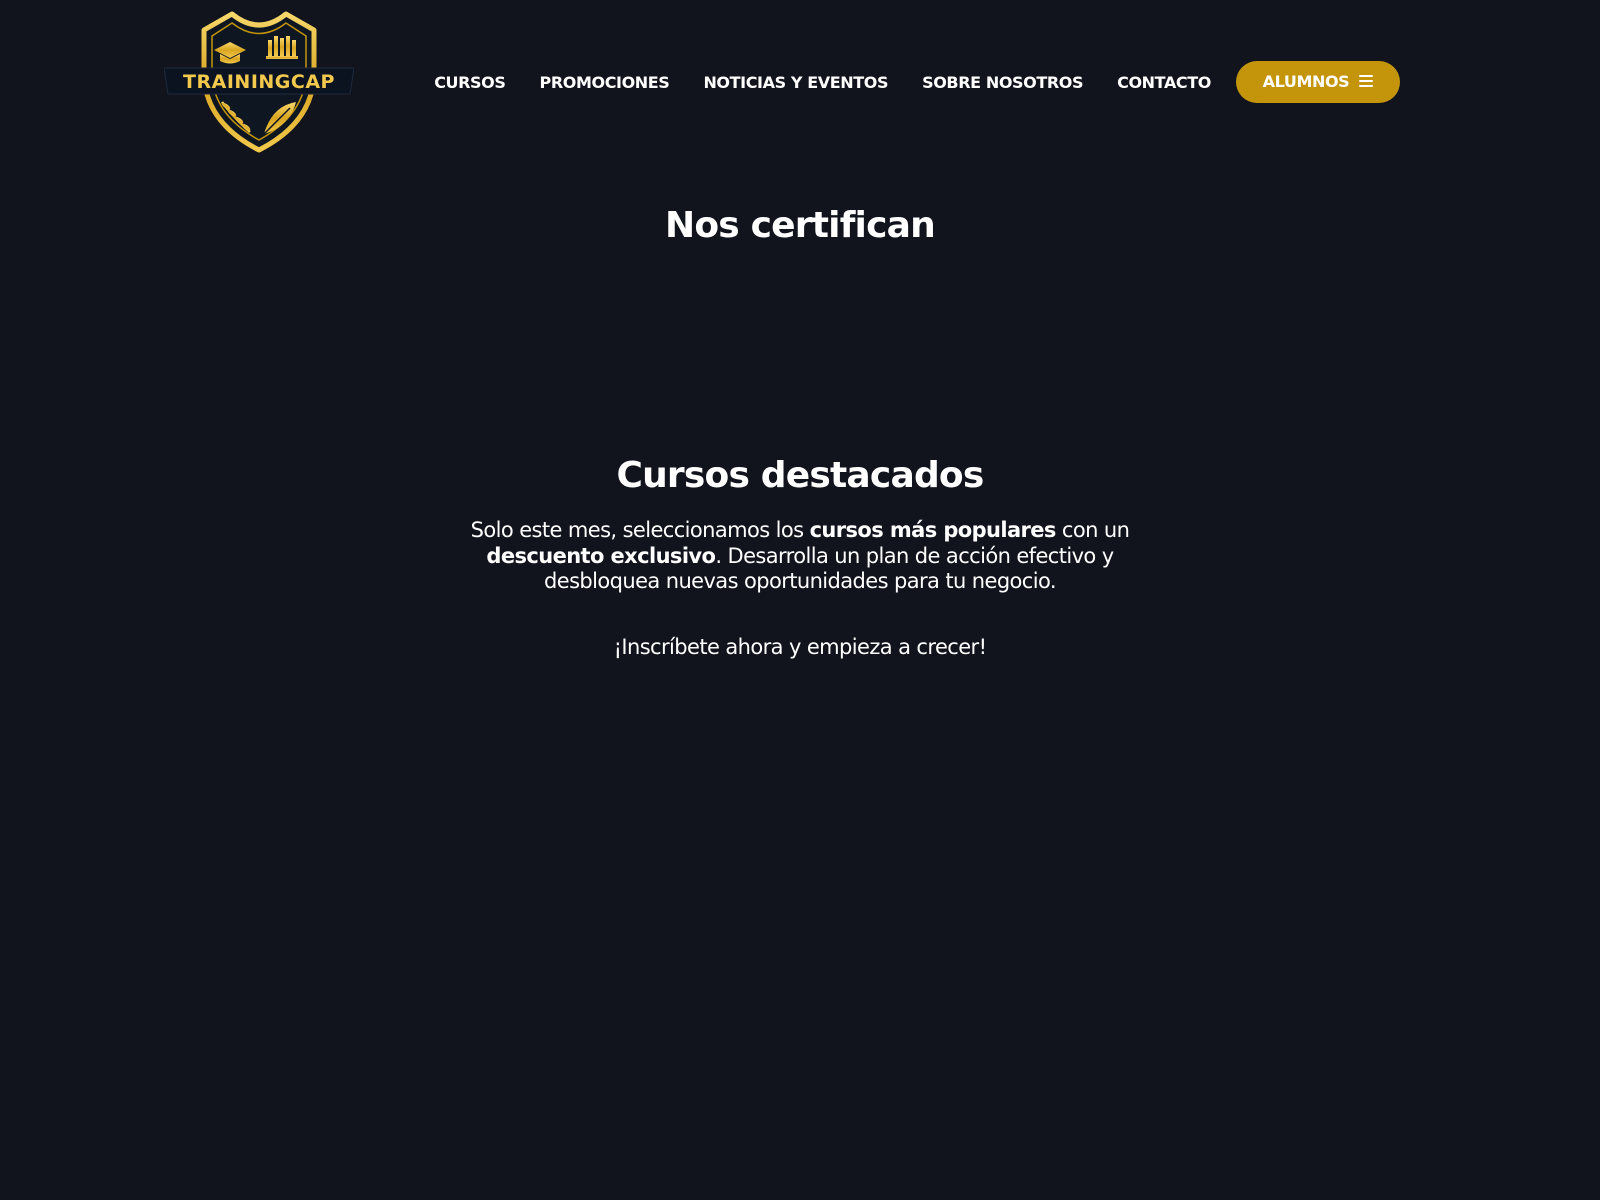  Describe the element at coordinates (800, 225) in the screenshot. I see `certify-section-title: Nos certifican` at that location.